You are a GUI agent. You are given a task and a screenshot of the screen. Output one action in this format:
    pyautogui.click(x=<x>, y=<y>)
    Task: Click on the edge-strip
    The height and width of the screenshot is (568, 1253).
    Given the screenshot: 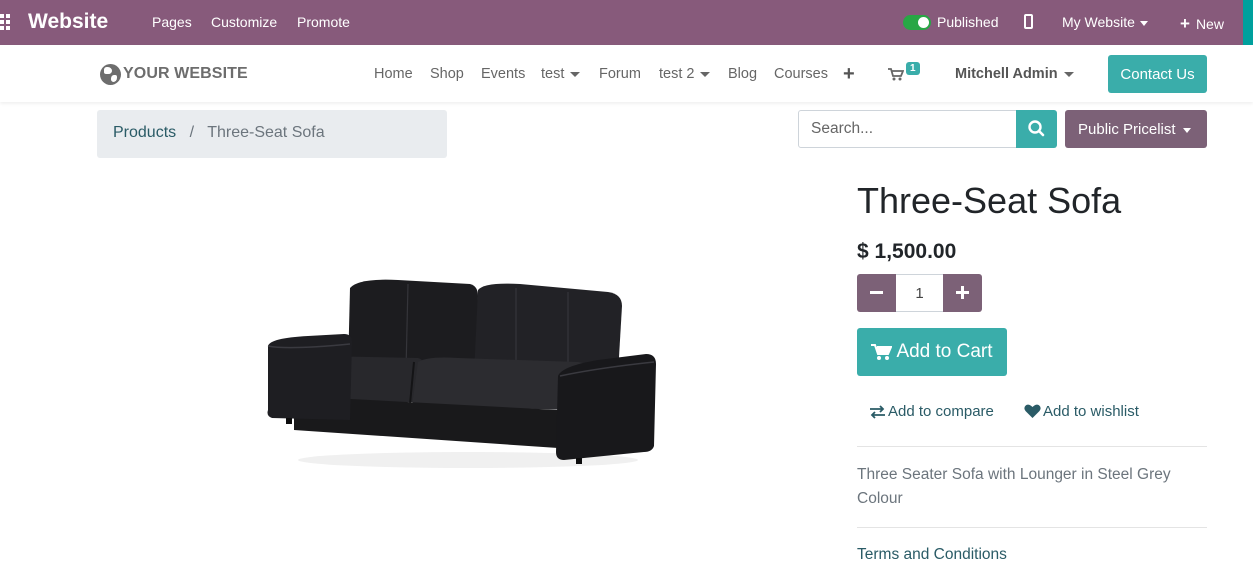 What is the action you would take?
    pyautogui.click(x=1248, y=22)
    